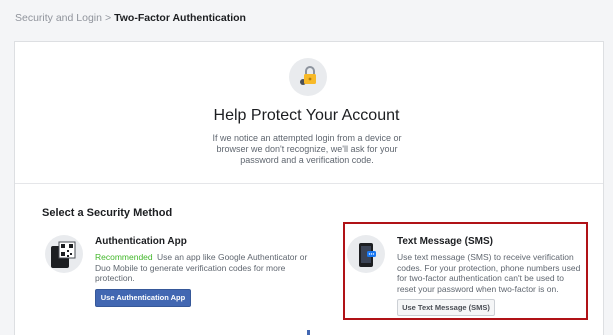 The width and height of the screenshot is (613, 335). What do you see at coordinates (124, 257) in the screenshot?
I see `recommended-label: Recommended` at bounding box center [124, 257].